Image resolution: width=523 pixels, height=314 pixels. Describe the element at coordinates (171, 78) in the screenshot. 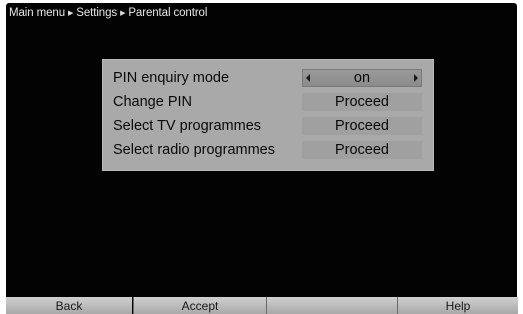

I see `pin-enquiry-mode-label: PIN enquiry mode` at that location.